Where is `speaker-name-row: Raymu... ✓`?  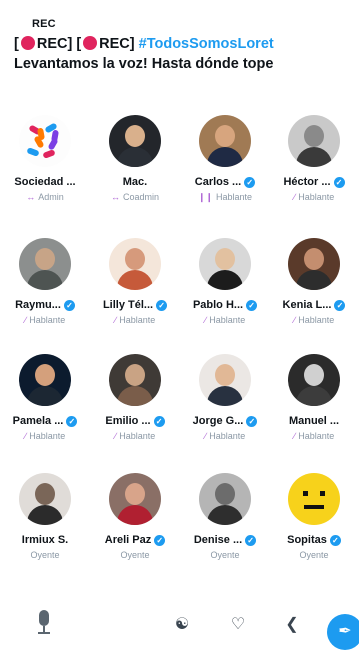
speaker-name-row: Raymu... ✓ is located at coordinates (45, 305).